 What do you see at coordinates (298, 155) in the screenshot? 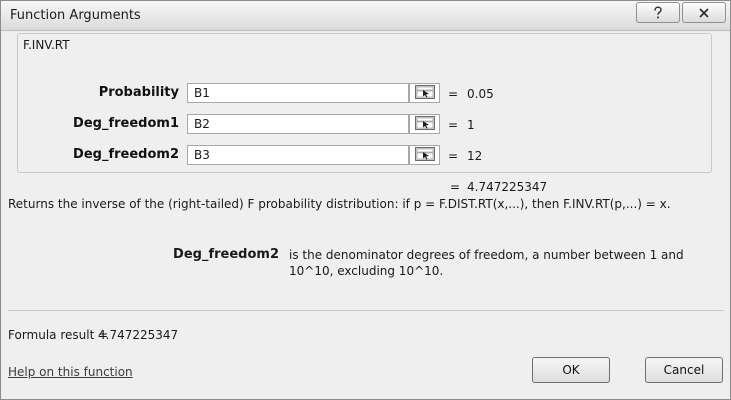
I see `deg-freedom2-input` at bounding box center [298, 155].